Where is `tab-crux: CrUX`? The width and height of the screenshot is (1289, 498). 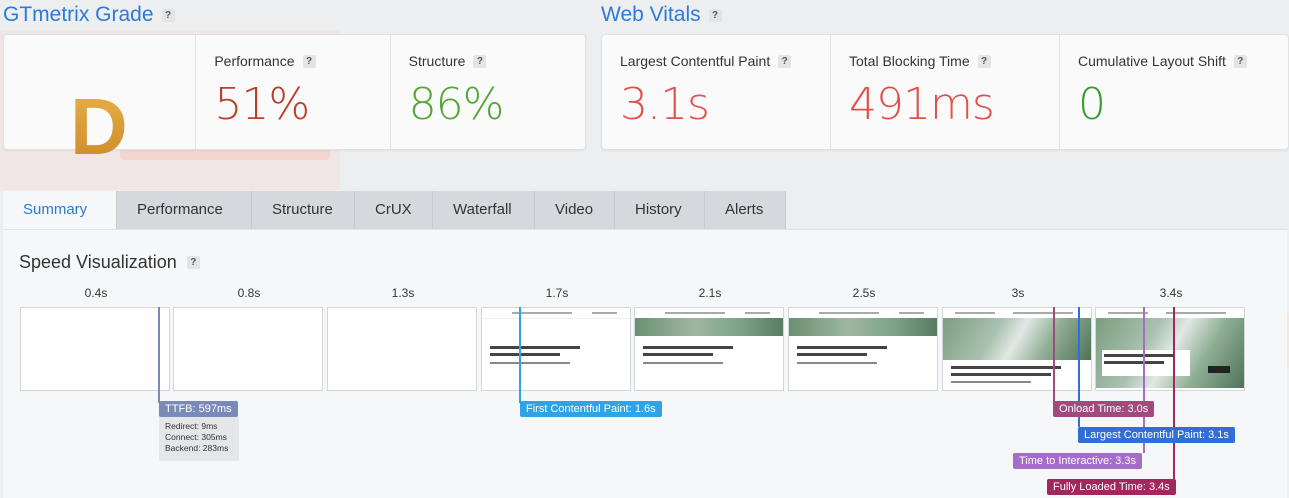 tab-crux: CrUX is located at coordinates (394, 210).